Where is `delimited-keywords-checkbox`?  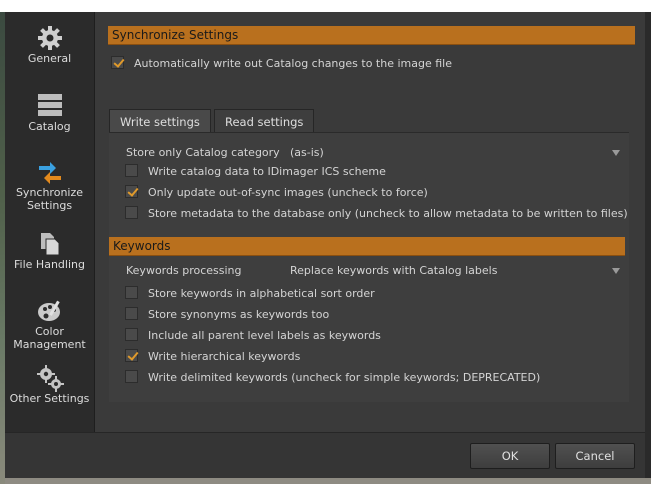 delimited-keywords-checkbox is located at coordinates (131, 376).